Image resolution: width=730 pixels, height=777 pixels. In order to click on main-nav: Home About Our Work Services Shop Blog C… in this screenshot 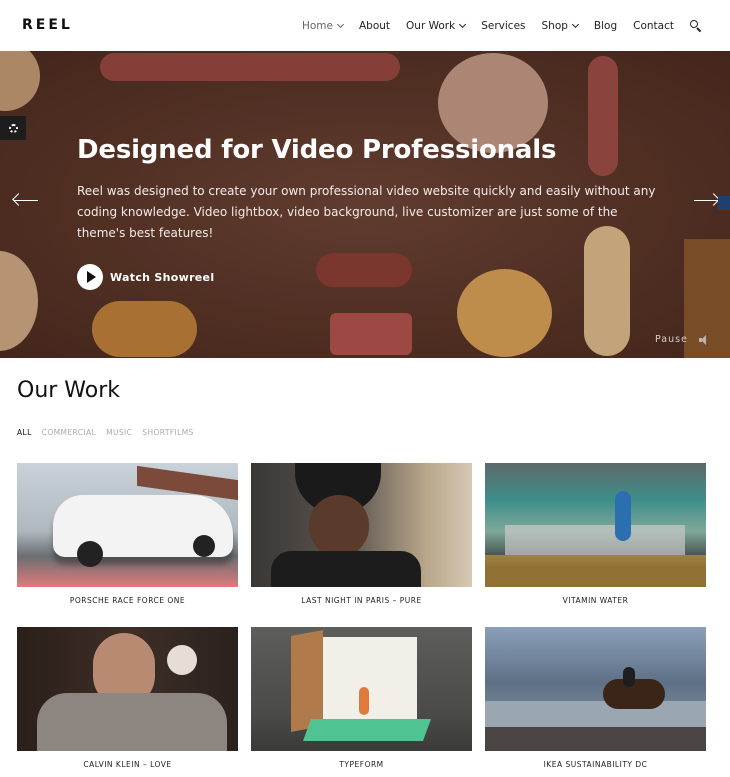, I will do `click(508, 25)`.